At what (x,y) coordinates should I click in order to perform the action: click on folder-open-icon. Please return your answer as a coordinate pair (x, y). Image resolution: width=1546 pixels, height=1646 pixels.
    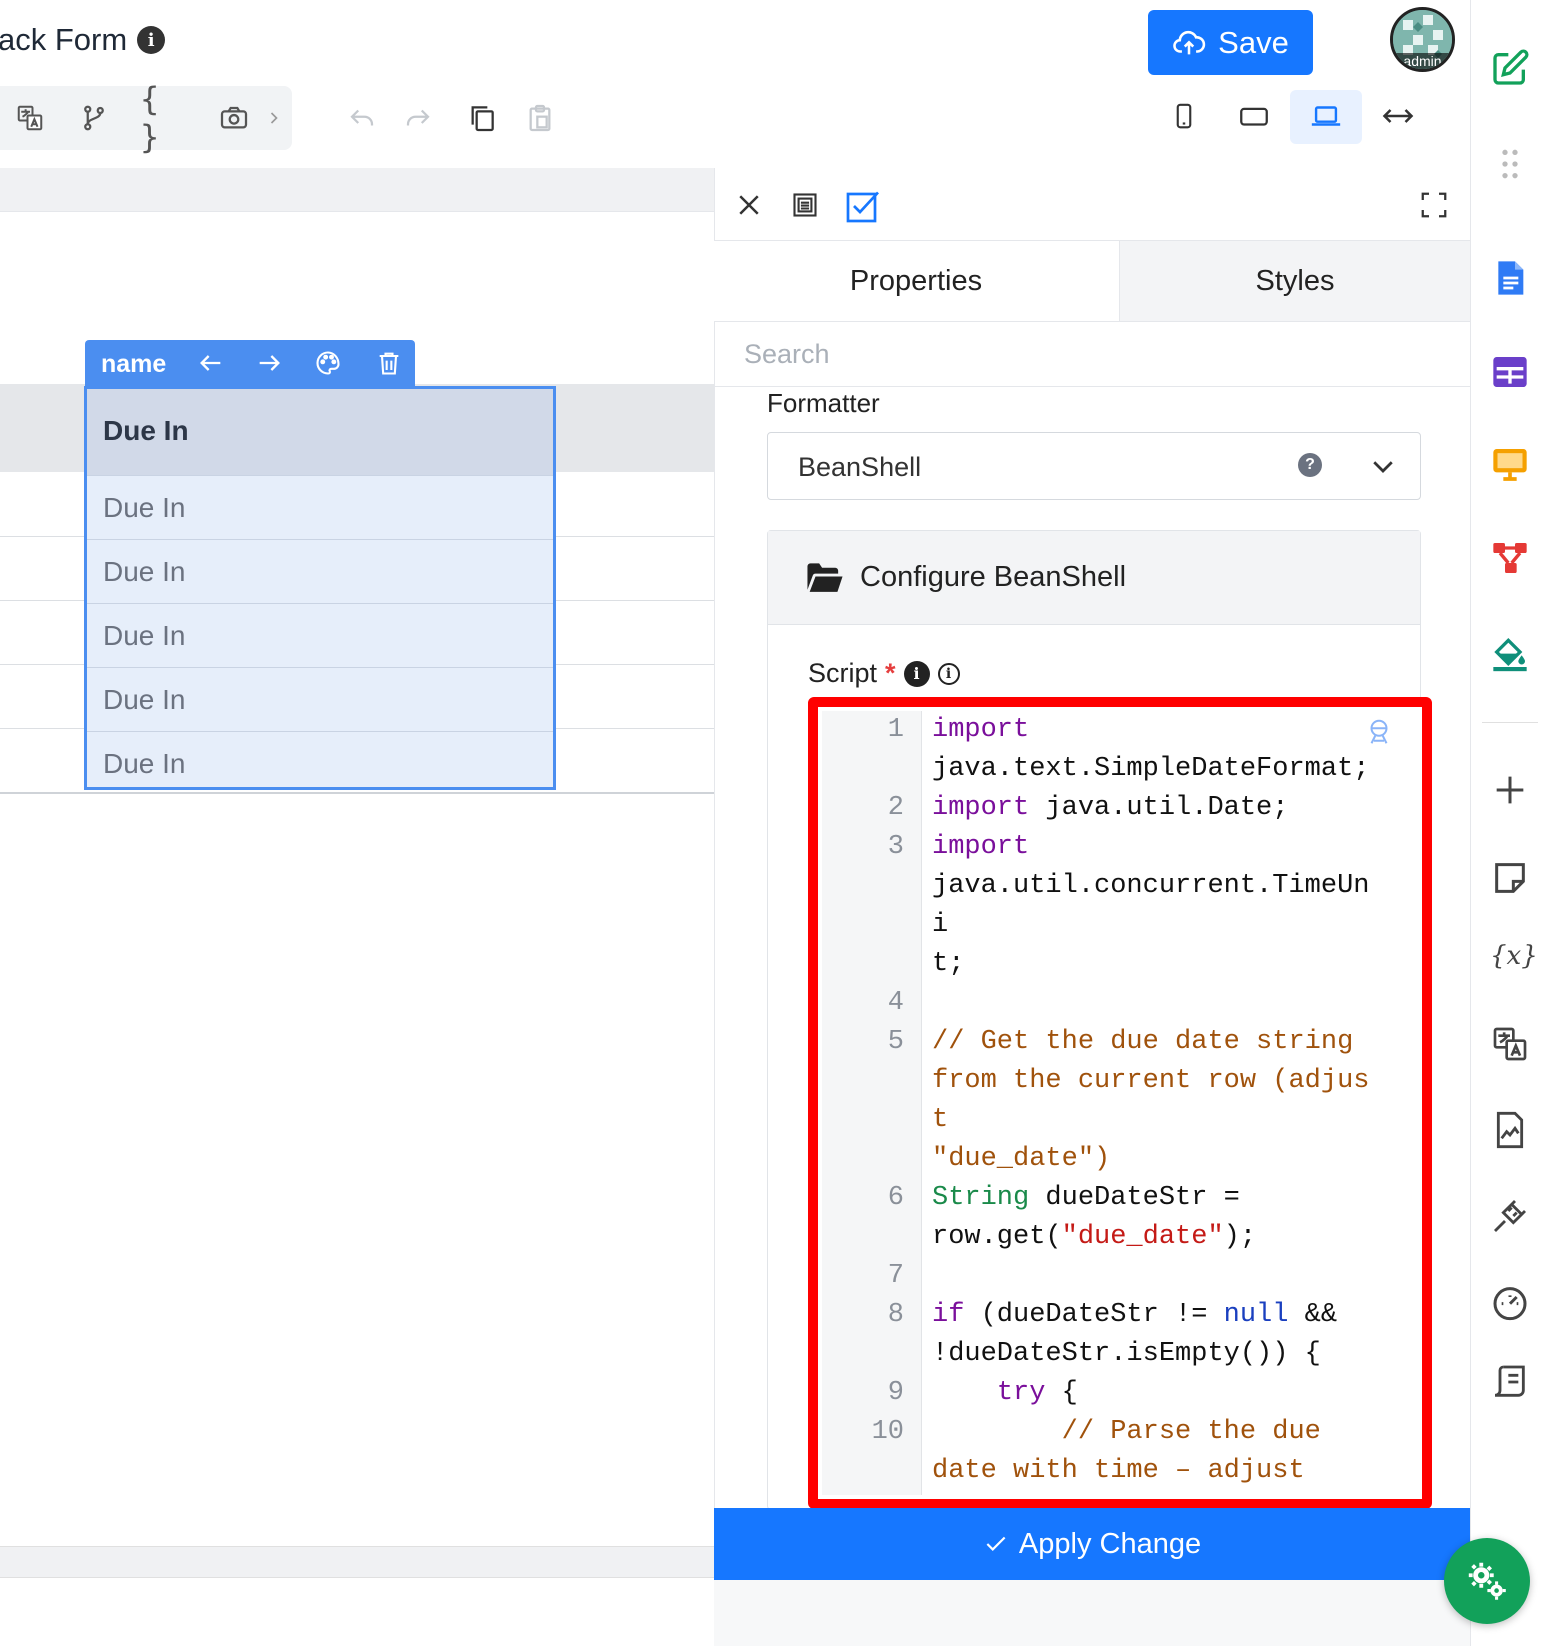
    Looking at the image, I should click on (825, 578).